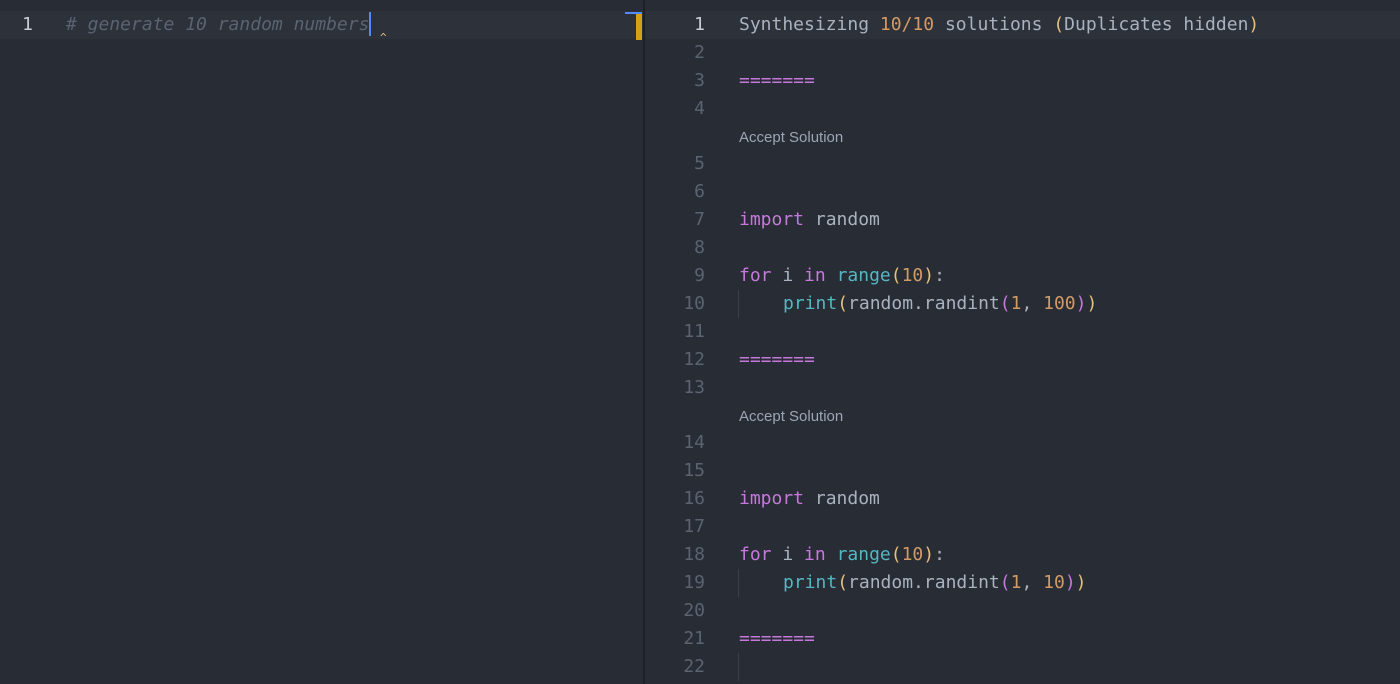 The image size is (1400, 684). What do you see at coordinates (1022, 555) in the screenshot?
I see `code-row: 18 for i in range(10):` at bounding box center [1022, 555].